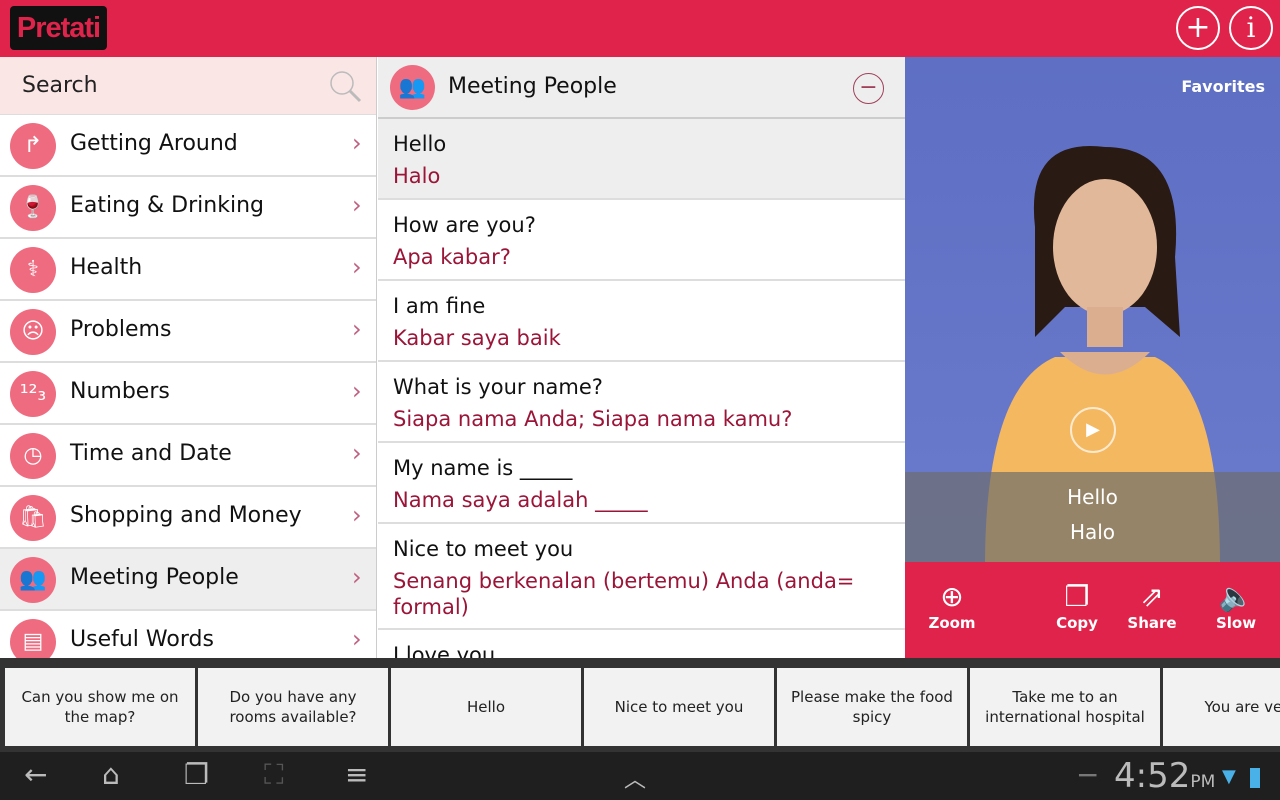  What do you see at coordinates (111, 774) in the screenshot?
I see `home-icon: ⌂` at bounding box center [111, 774].